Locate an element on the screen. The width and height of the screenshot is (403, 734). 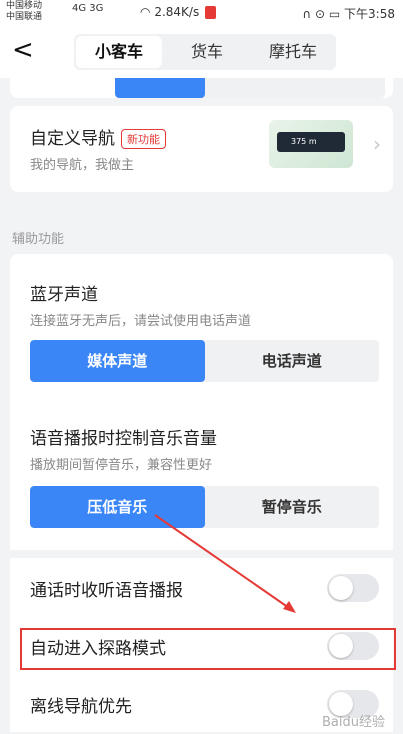
section-label: 辅助功能 is located at coordinates (38, 239).